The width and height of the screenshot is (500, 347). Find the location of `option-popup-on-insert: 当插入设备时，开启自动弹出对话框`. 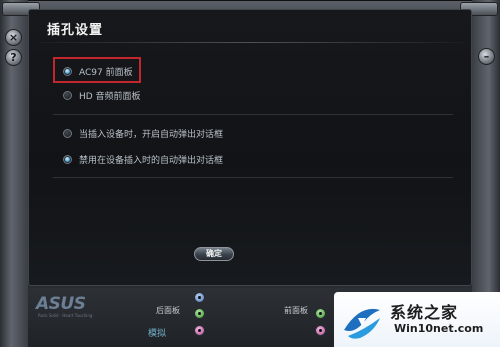

option-popup-on-insert: 当插入设备时，开启自动弹出对话框 is located at coordinates (143, 133).